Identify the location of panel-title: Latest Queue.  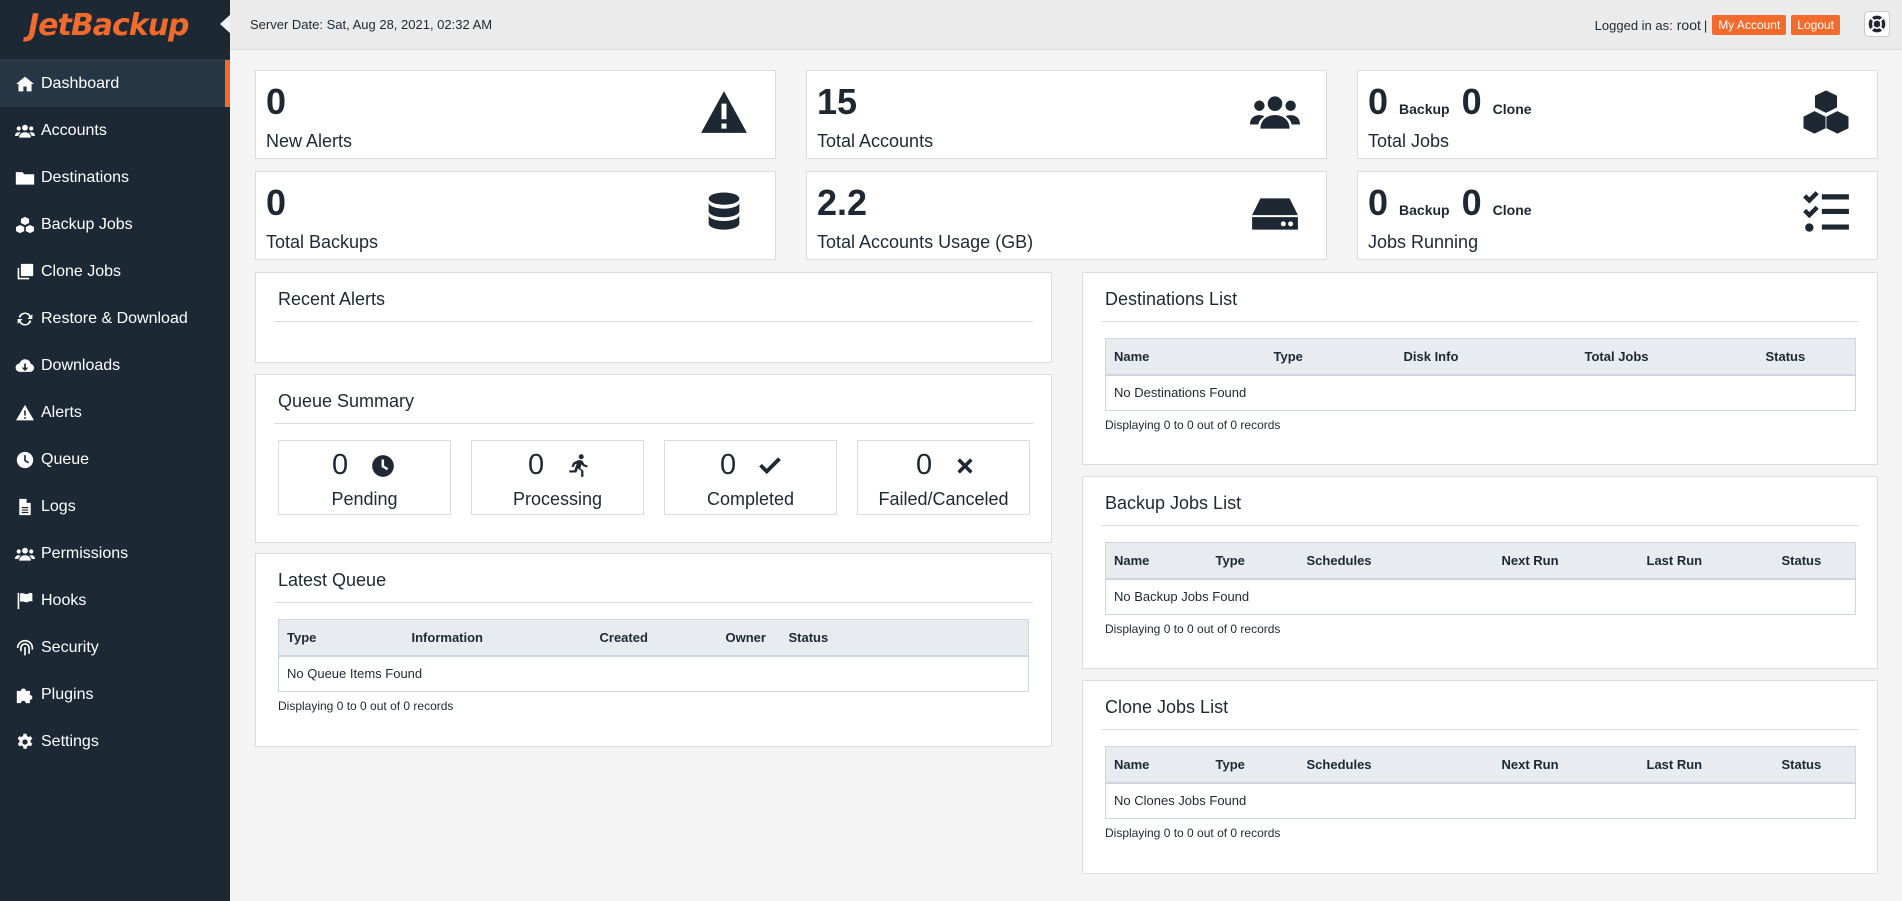
(332, 580).